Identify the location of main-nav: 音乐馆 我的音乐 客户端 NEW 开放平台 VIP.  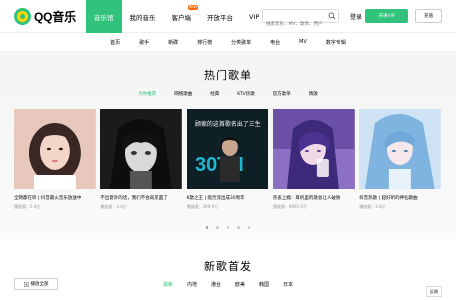
(176, 16).